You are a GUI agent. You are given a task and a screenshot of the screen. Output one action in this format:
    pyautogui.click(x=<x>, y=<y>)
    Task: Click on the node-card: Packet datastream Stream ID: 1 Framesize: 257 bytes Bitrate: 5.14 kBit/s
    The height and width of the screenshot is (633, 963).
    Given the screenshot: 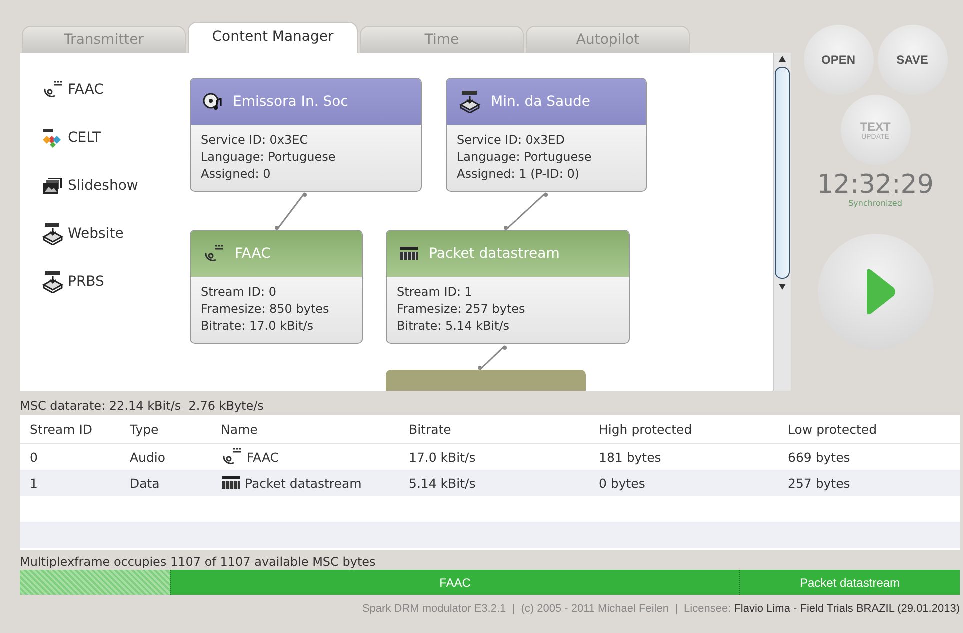 What is the action you would take?
    pyautogui.click(x=508, y=287)
    